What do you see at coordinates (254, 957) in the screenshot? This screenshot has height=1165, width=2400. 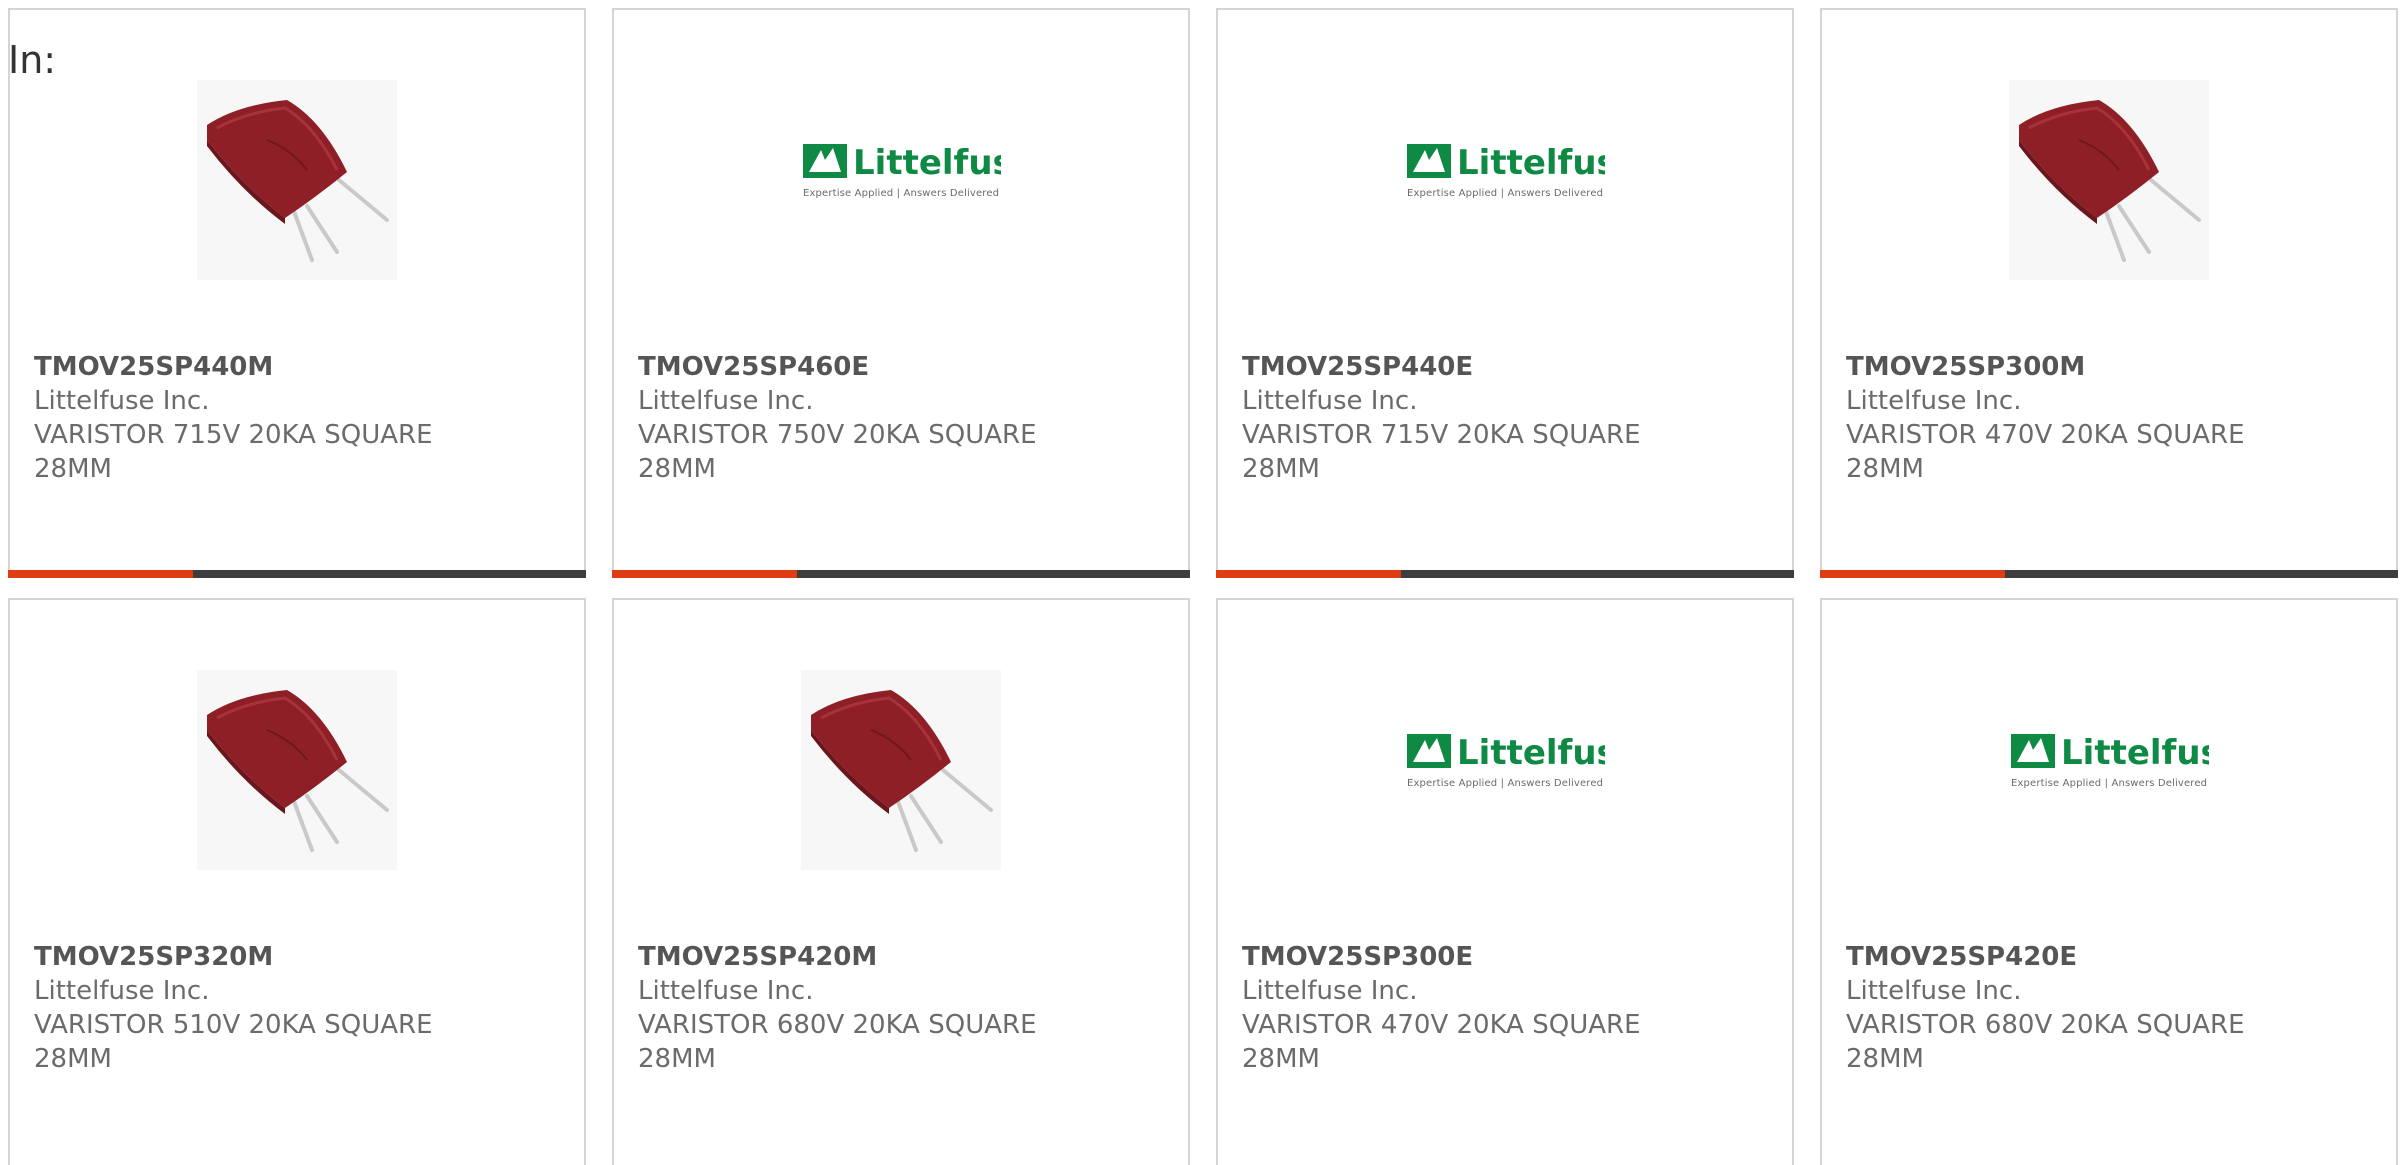 I see `part-number: TMOV25SP320M` at bounding box center [254, 957].